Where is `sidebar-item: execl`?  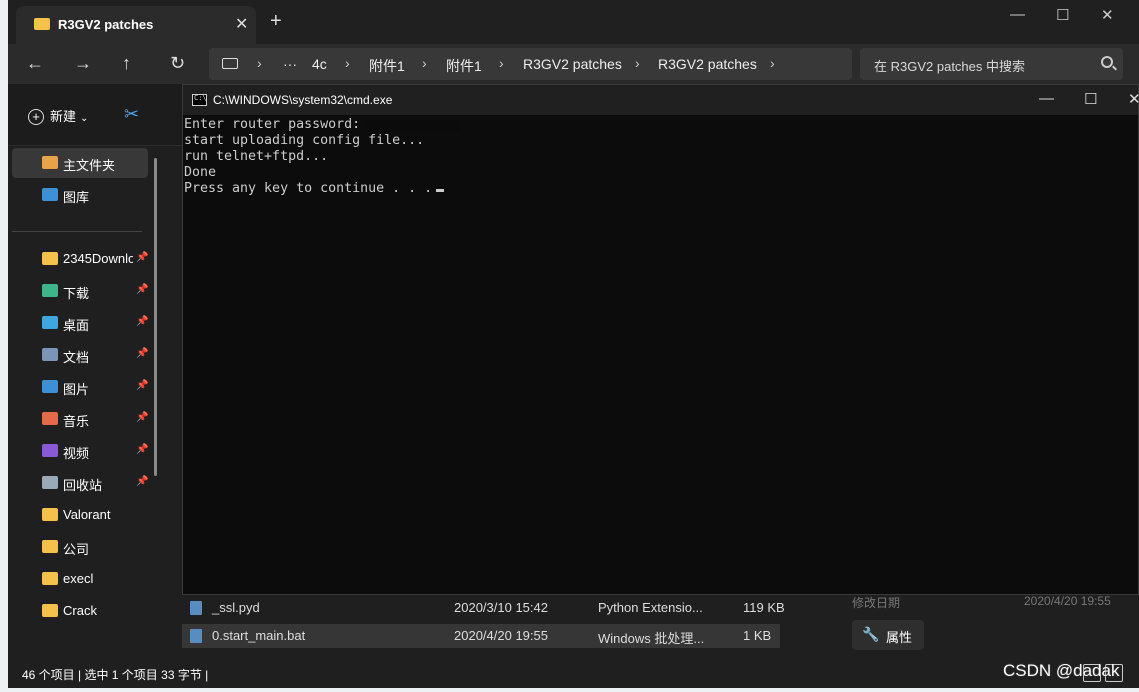 sidebar-item: execl is located at coordinates (80, 579).